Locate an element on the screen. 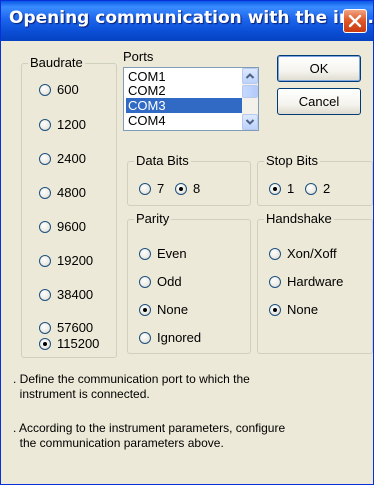 The image size is (374, 485). handshake-option-xon-xoff: Xon/Xoff is located at coordinates (303, 253).